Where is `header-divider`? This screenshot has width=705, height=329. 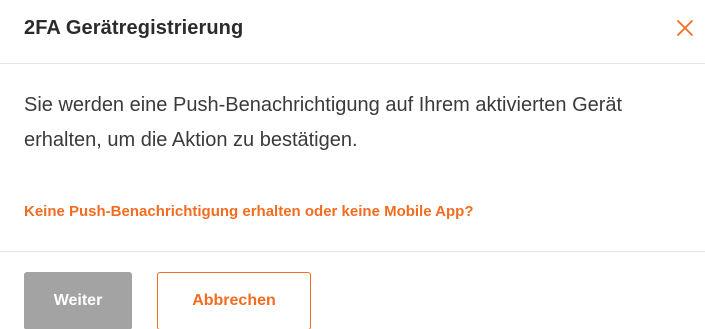 header-divider is located at coordinates (352, 63).